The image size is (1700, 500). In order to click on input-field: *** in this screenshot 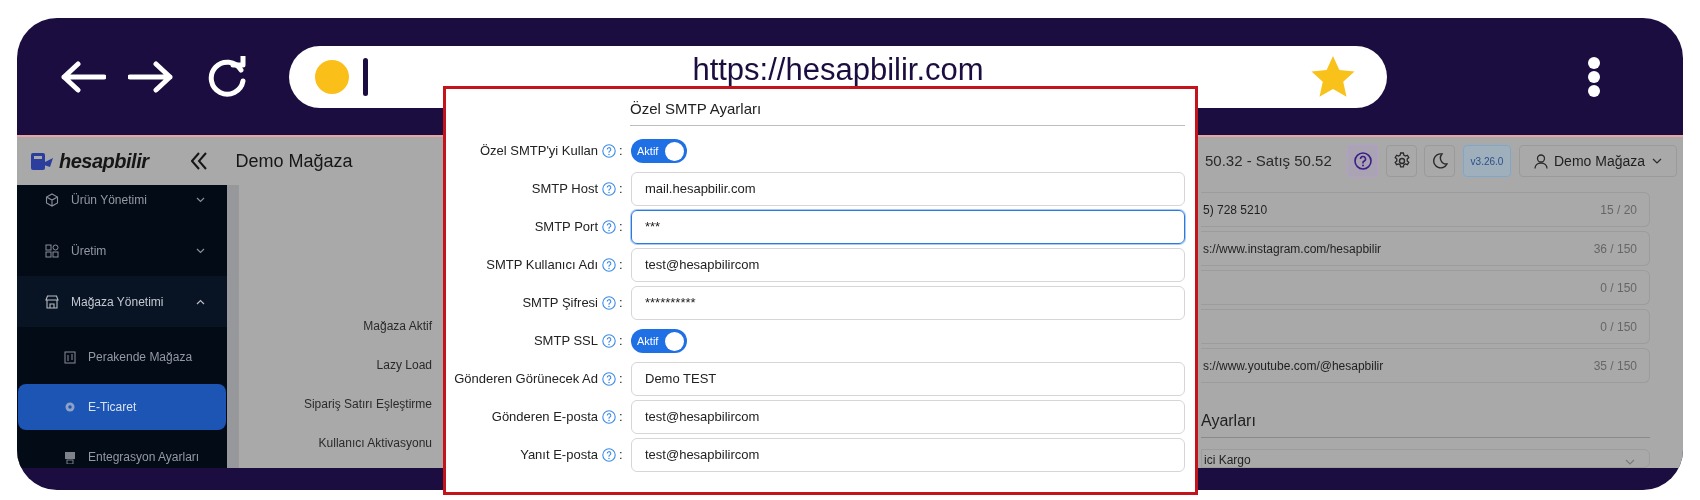, I will do `click(908, 227)`.